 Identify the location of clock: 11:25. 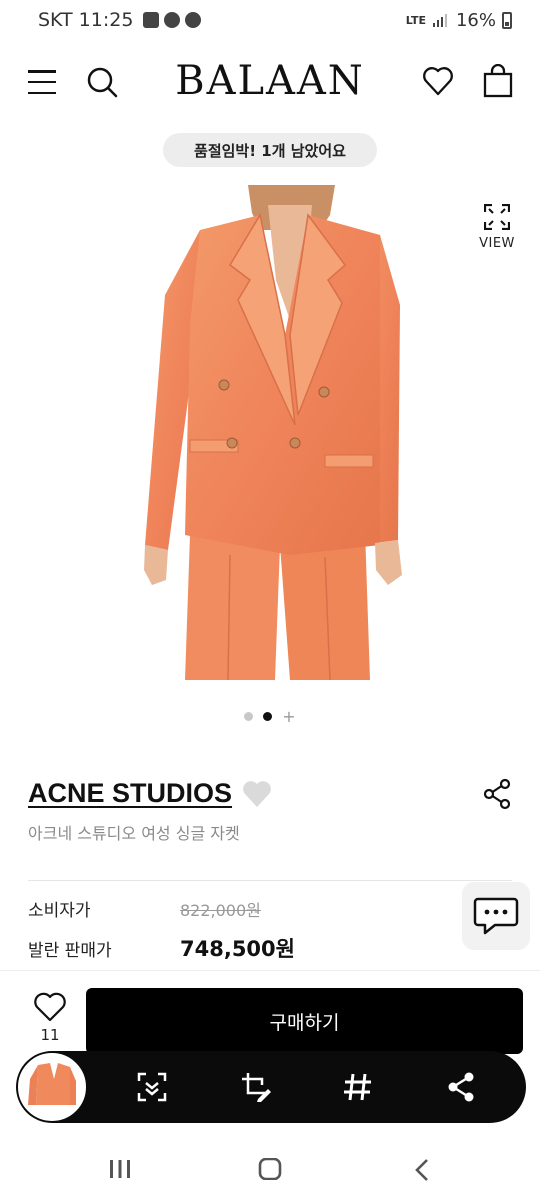
(106, 20).